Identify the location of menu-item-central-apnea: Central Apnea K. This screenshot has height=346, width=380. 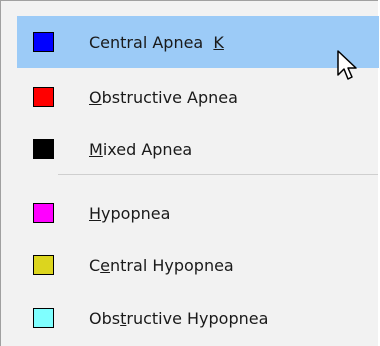
(198, 42).